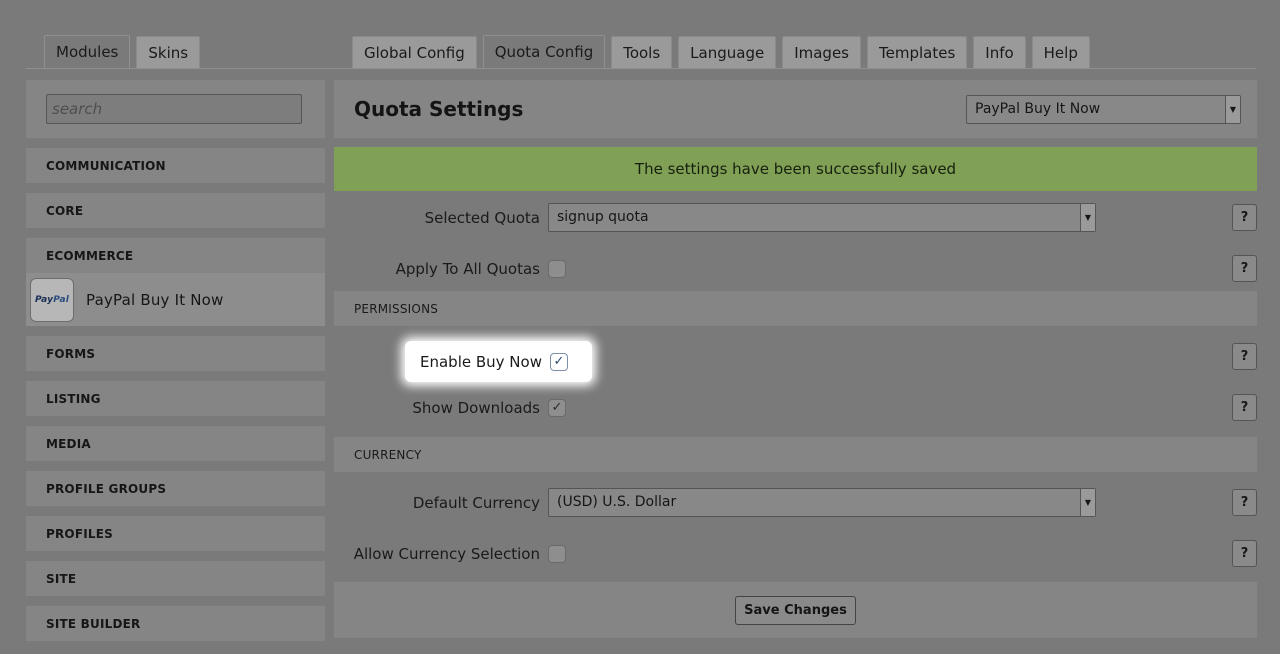 The width and height of the screenshot is (1280, 654). I want to click on default-currency-value: (USD) U.S. Dollar, so click(617, 502).